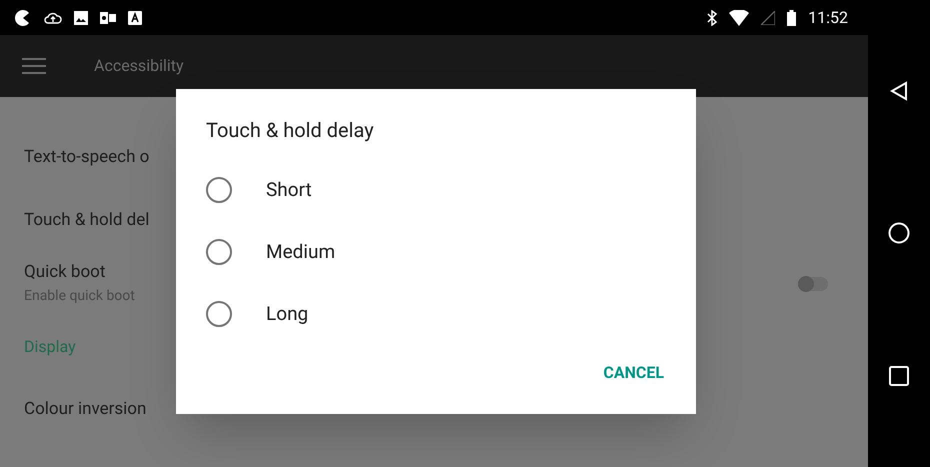  Describe the element at coordinates (81, 17) in the screenshot. I see `image-icon` at that location.